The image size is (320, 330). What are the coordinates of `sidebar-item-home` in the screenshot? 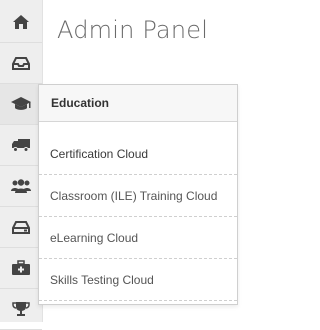 It's located at (21, 22).